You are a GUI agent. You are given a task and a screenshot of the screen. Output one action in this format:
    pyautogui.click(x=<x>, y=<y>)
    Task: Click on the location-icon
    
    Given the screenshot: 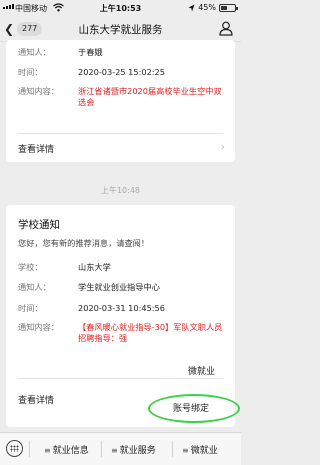 What is the action you would take?
    pyautogui.click(x=191, y=7)
    